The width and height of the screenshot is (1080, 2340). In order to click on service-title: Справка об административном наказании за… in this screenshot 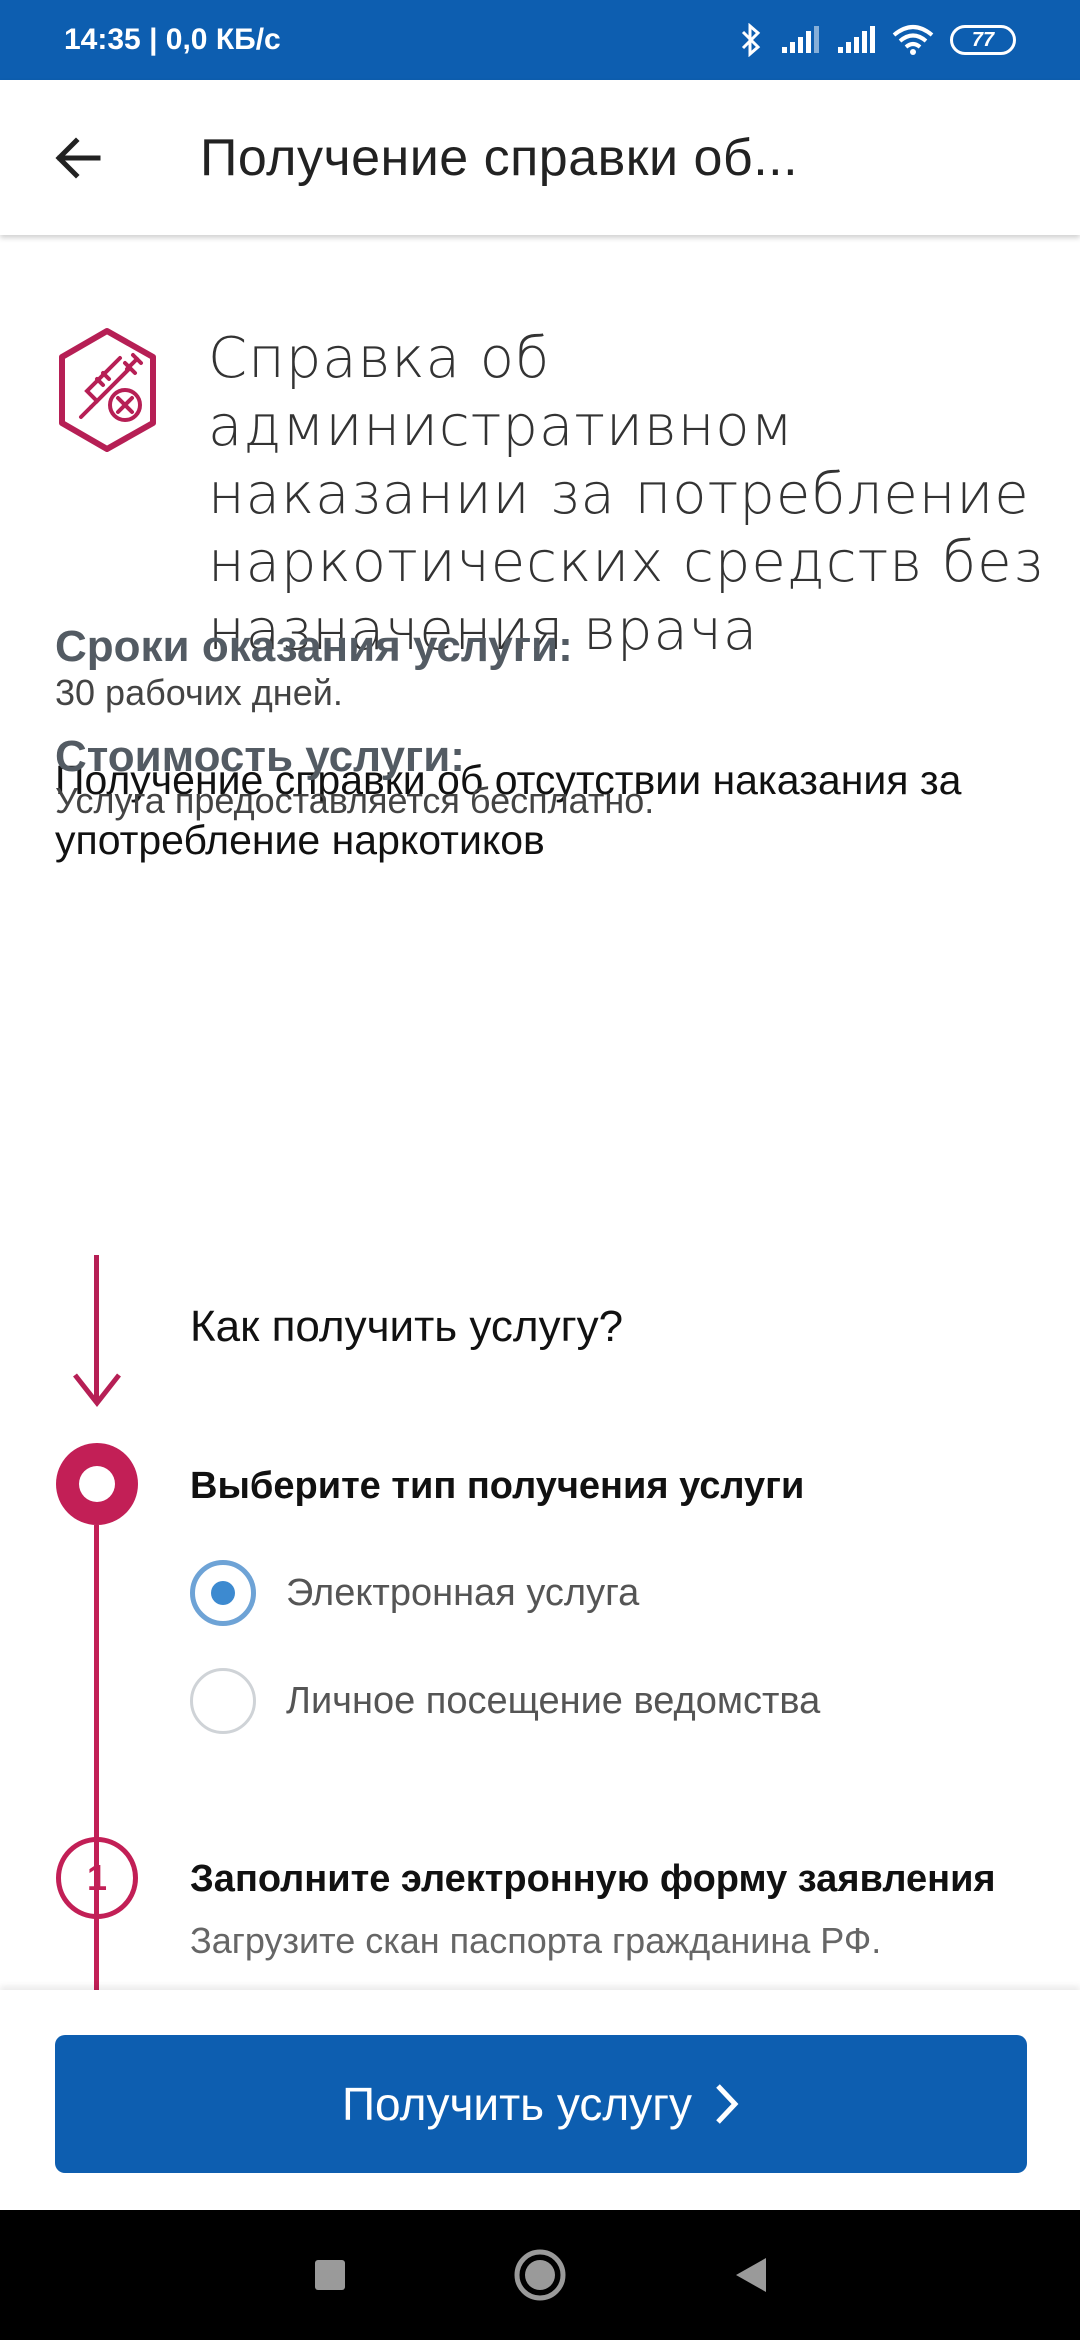, I will do `click(626, 494)`.